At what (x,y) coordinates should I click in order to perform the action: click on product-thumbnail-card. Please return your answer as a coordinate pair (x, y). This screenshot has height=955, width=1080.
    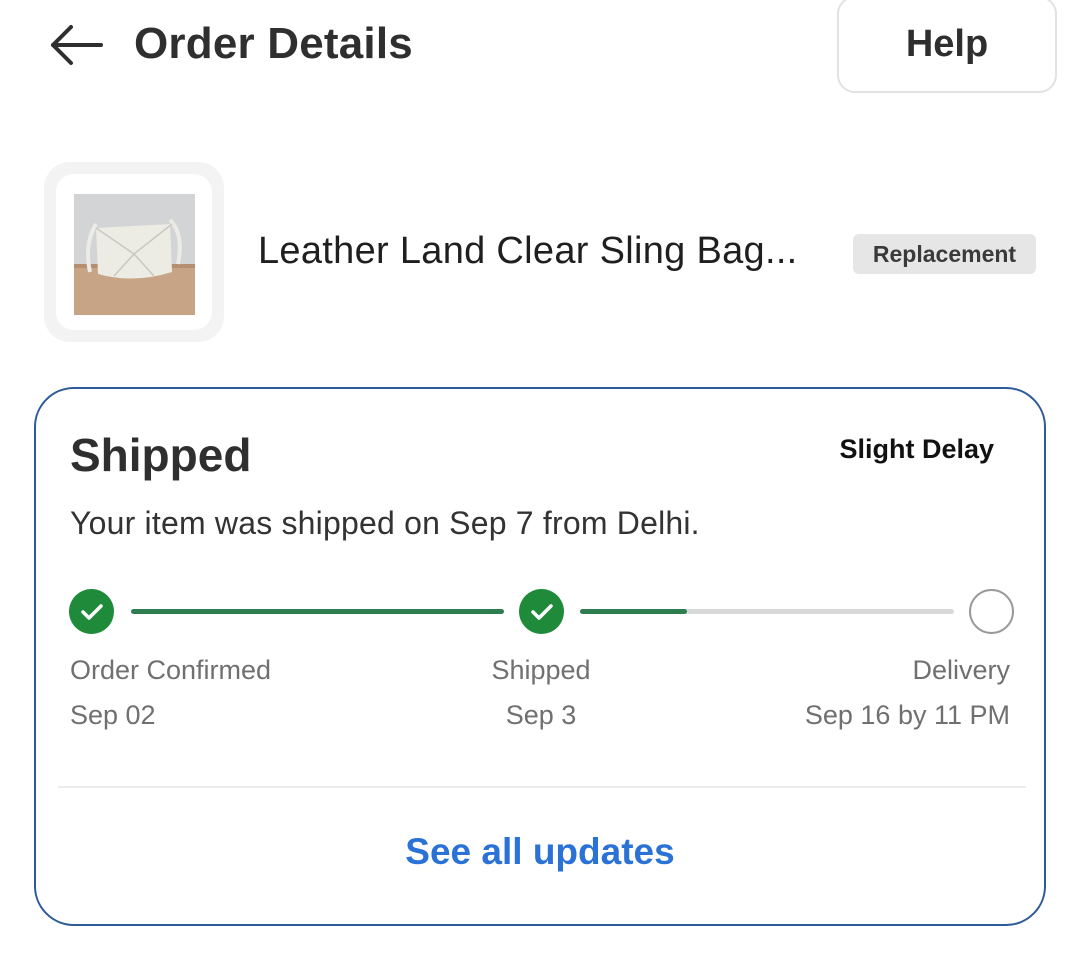
    Looking at the image, I should click on (134, 252).